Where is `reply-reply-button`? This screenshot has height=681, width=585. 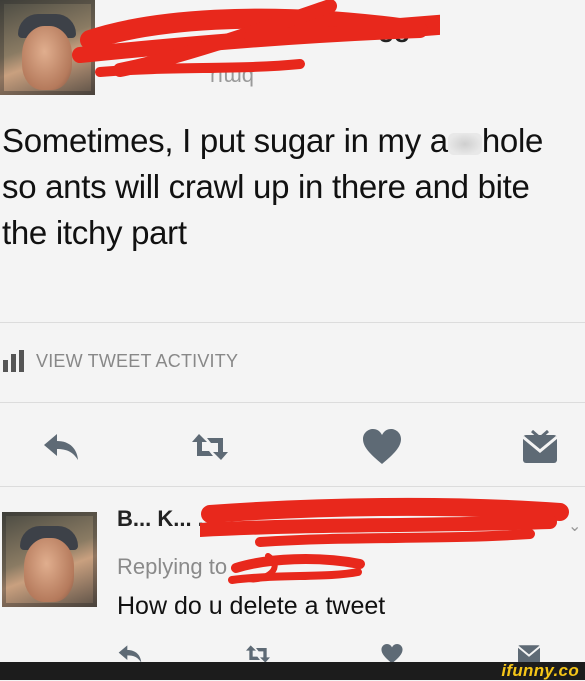 reply-reply-button is located at coordinates (130, 654).